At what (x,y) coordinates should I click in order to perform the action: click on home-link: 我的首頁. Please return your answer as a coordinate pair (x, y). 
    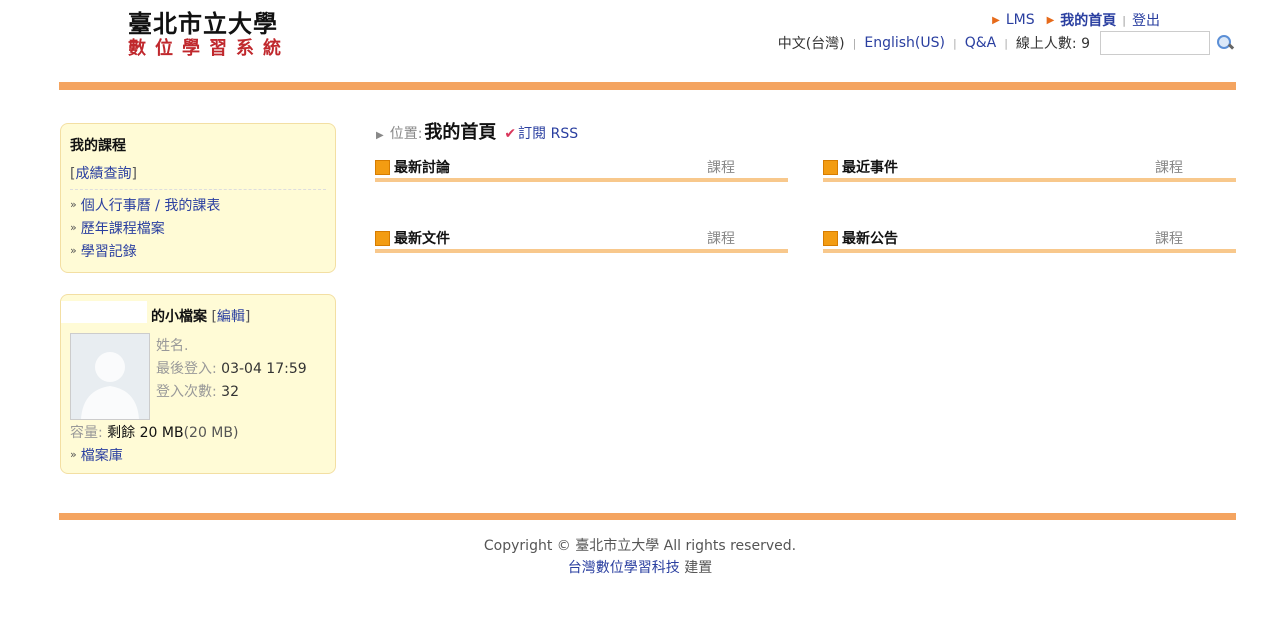
    Looking at the image, I should click on (1088, 20).